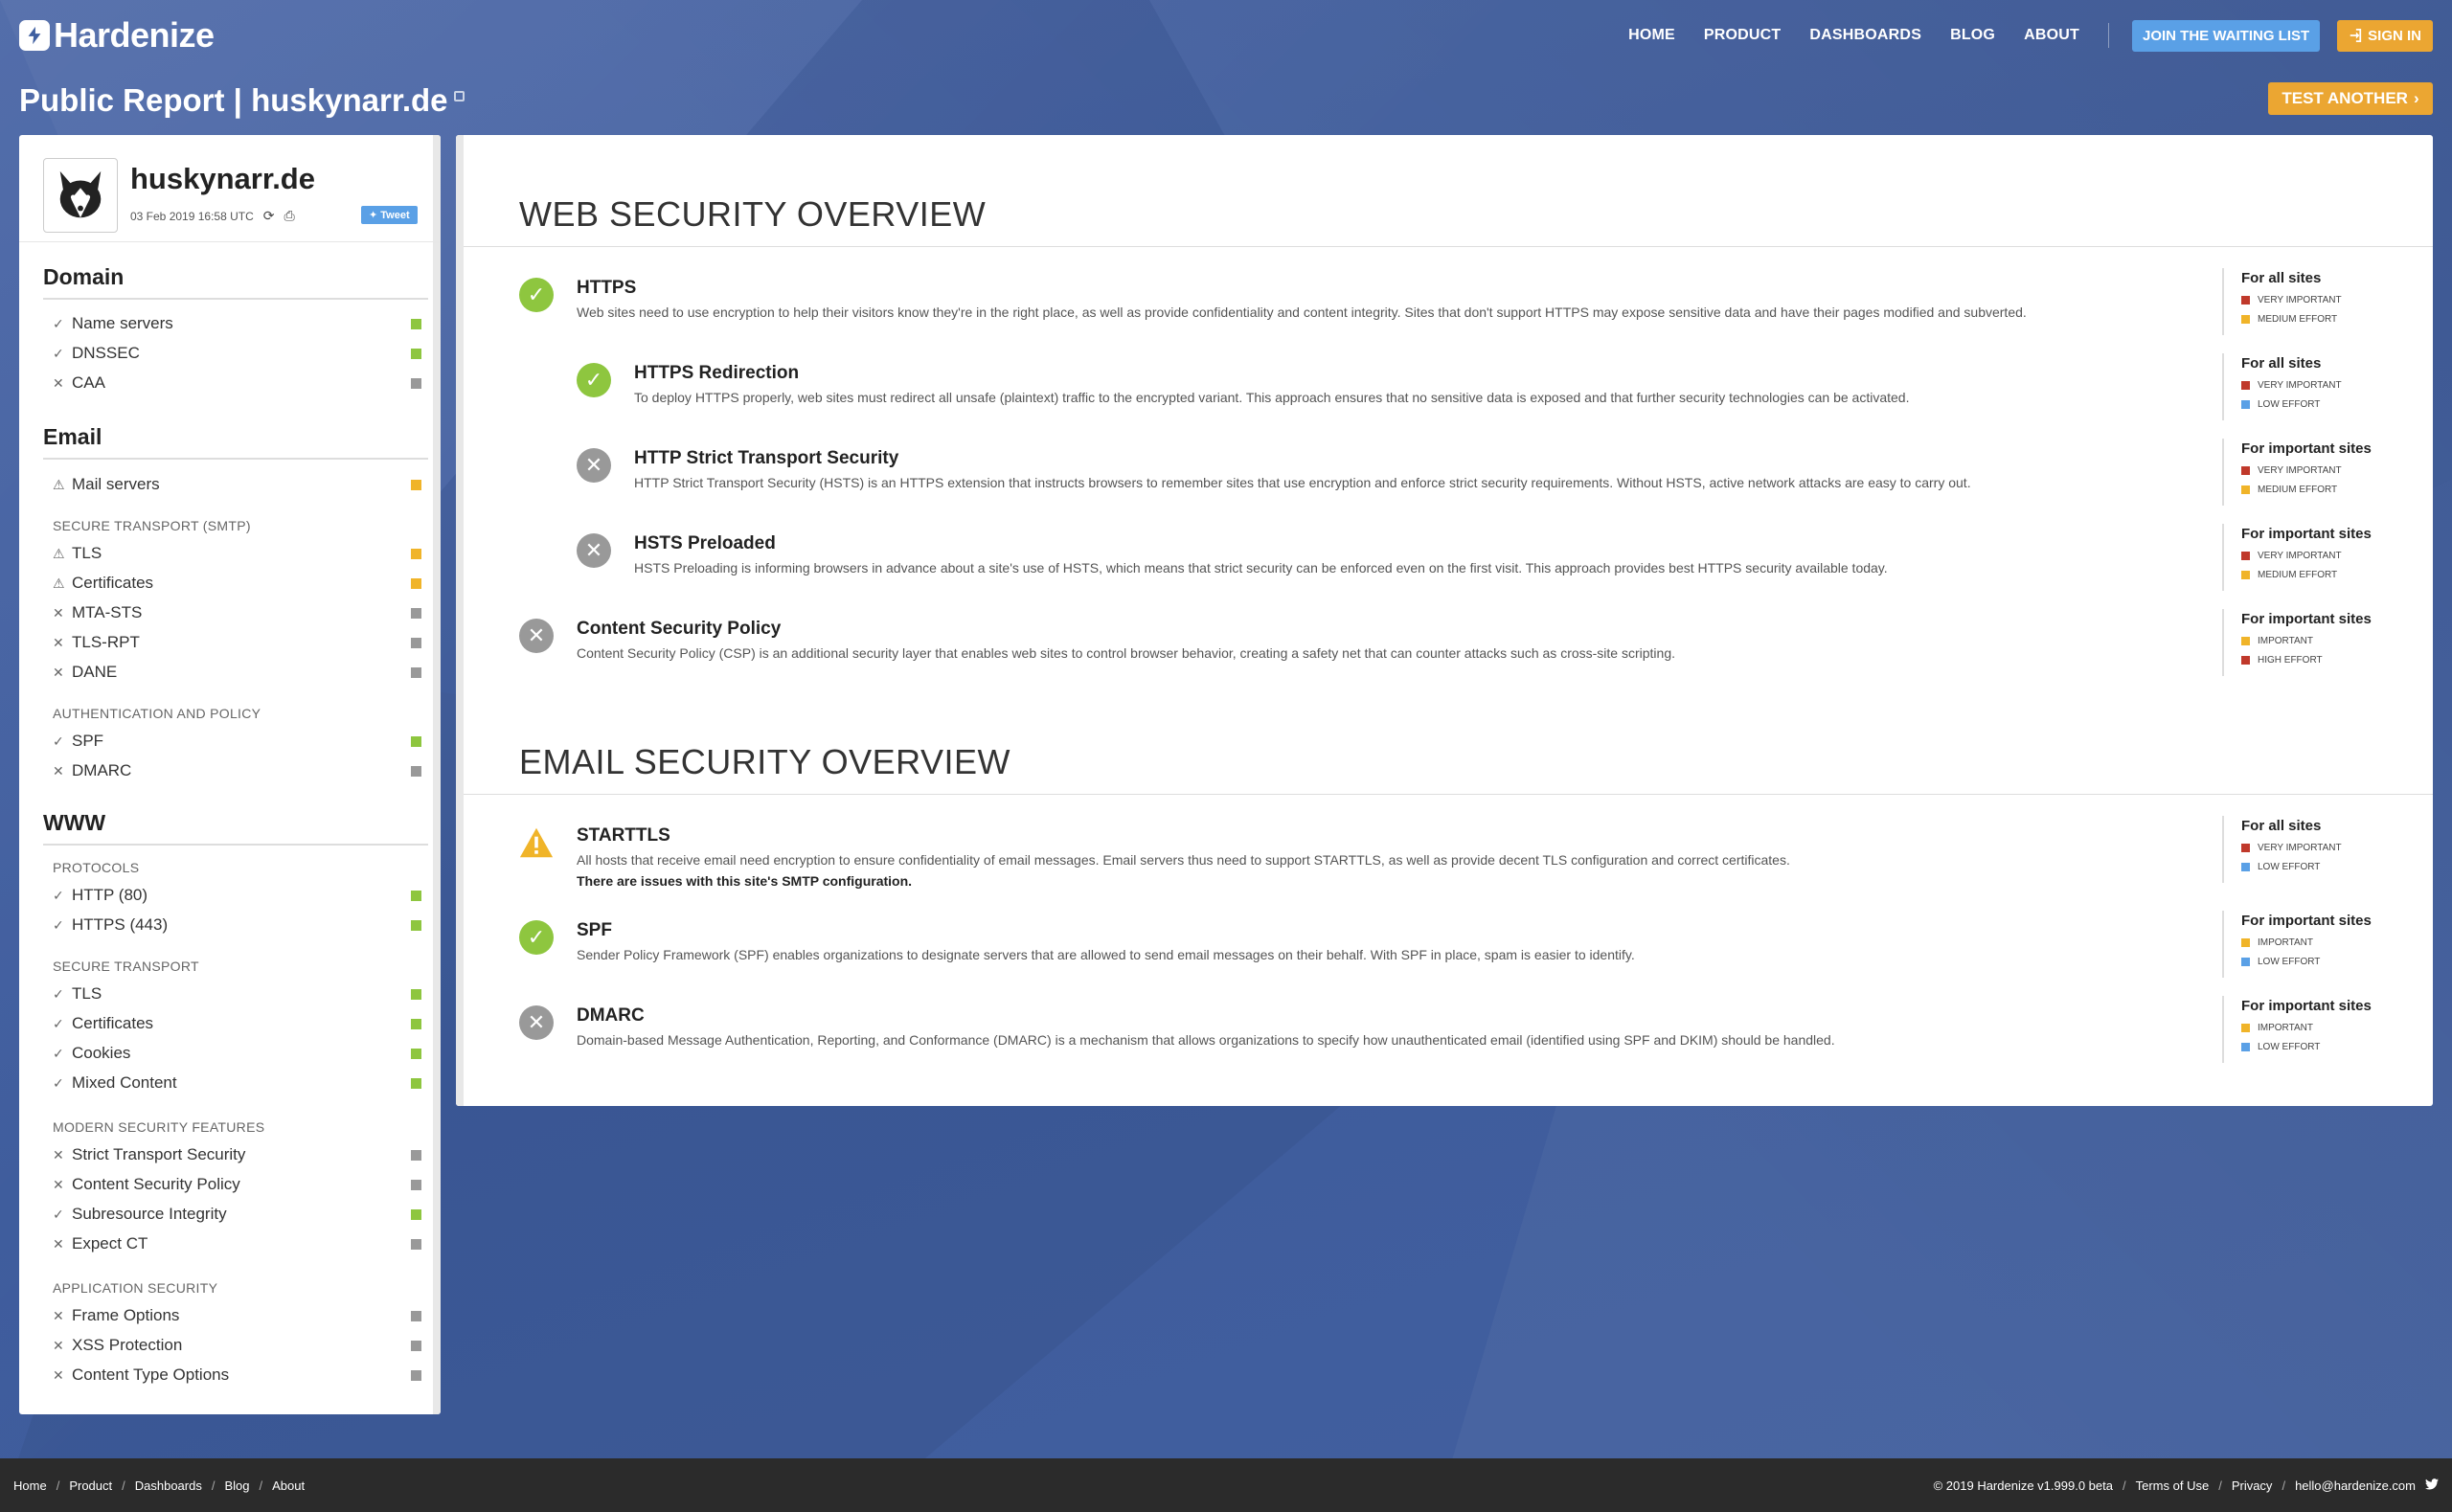 Image resolution: width=2452 pixels, height=1512 pixels. I want to click on sidebar-item-label: Frame Options, so click(126, 1315).